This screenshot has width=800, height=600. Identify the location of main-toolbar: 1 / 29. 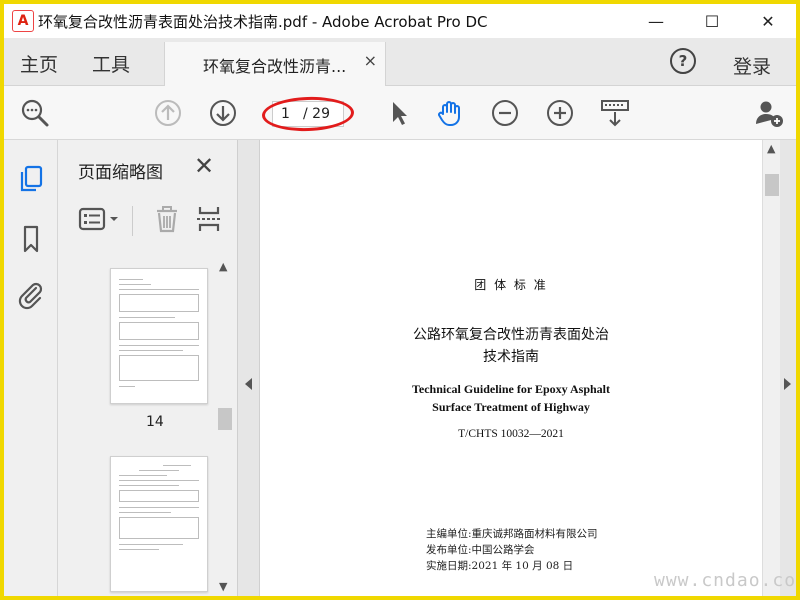
(400, 113).